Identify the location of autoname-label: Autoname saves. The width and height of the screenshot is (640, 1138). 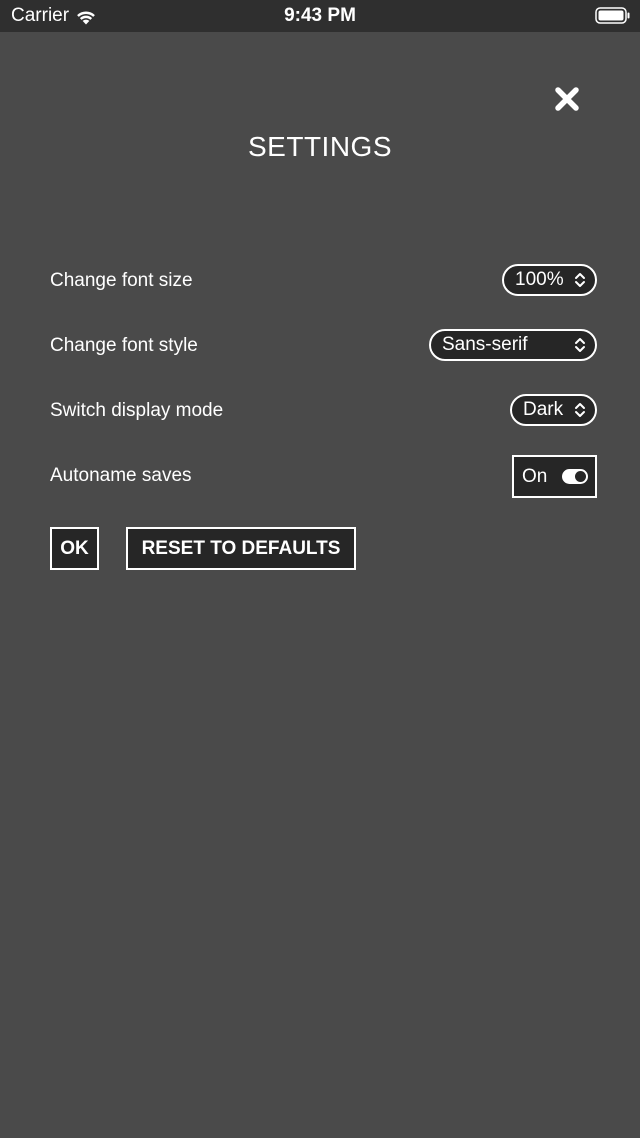
(121, 475).